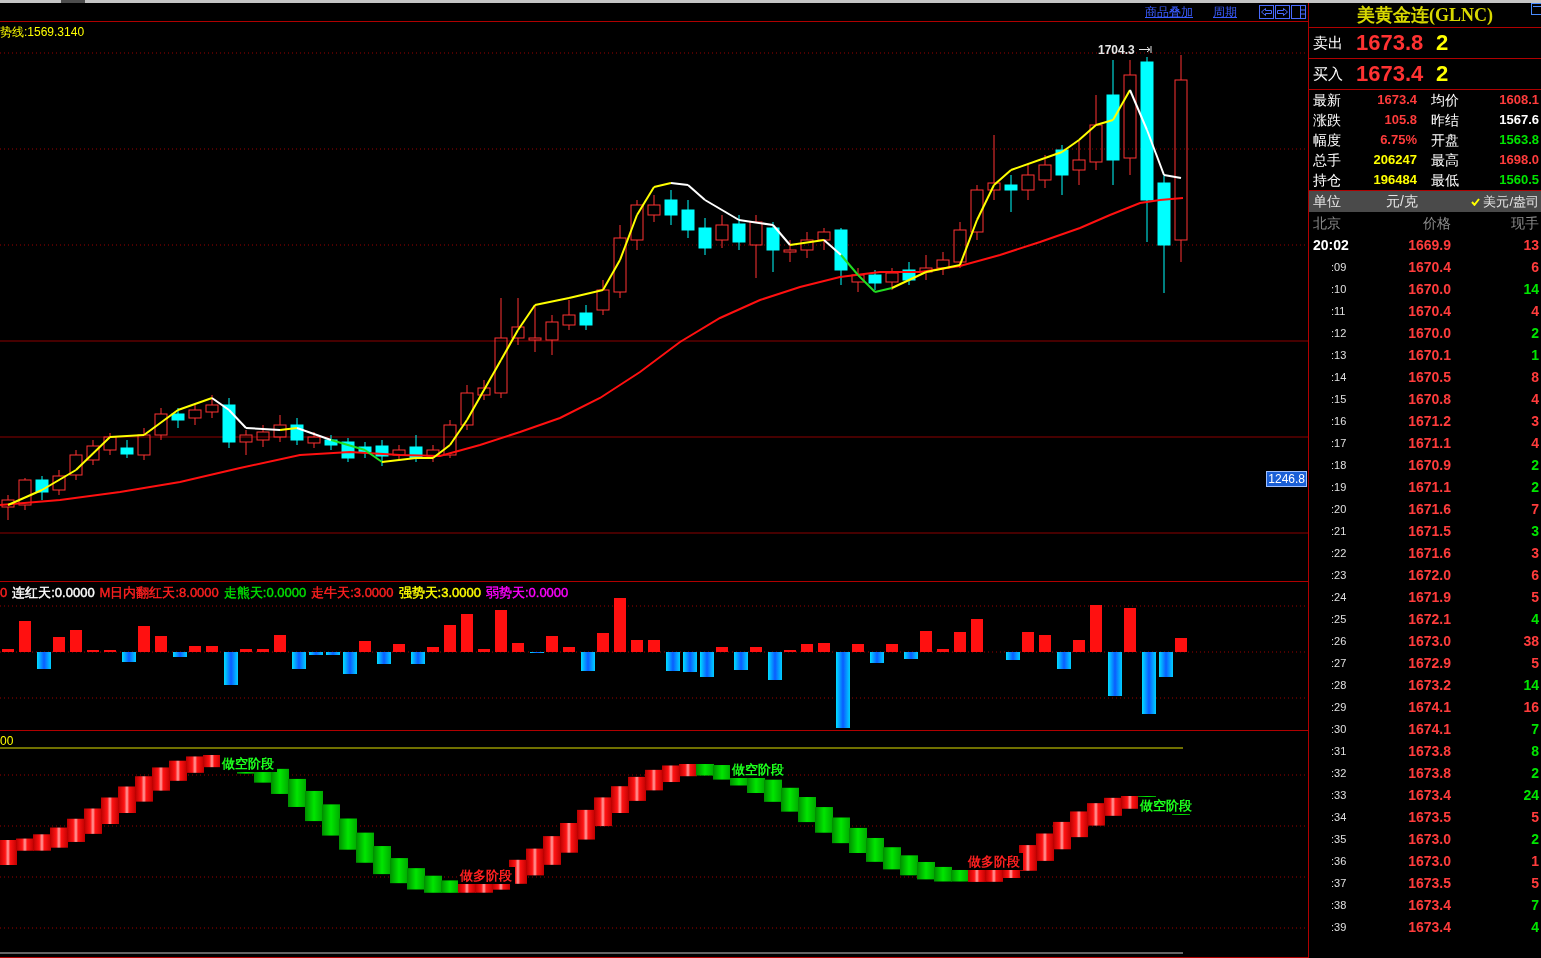 This screenshot has width=1541, height=958. Describe the element at coordinates (770, 1) in the screenshot. I see `scrollbar` at that location.